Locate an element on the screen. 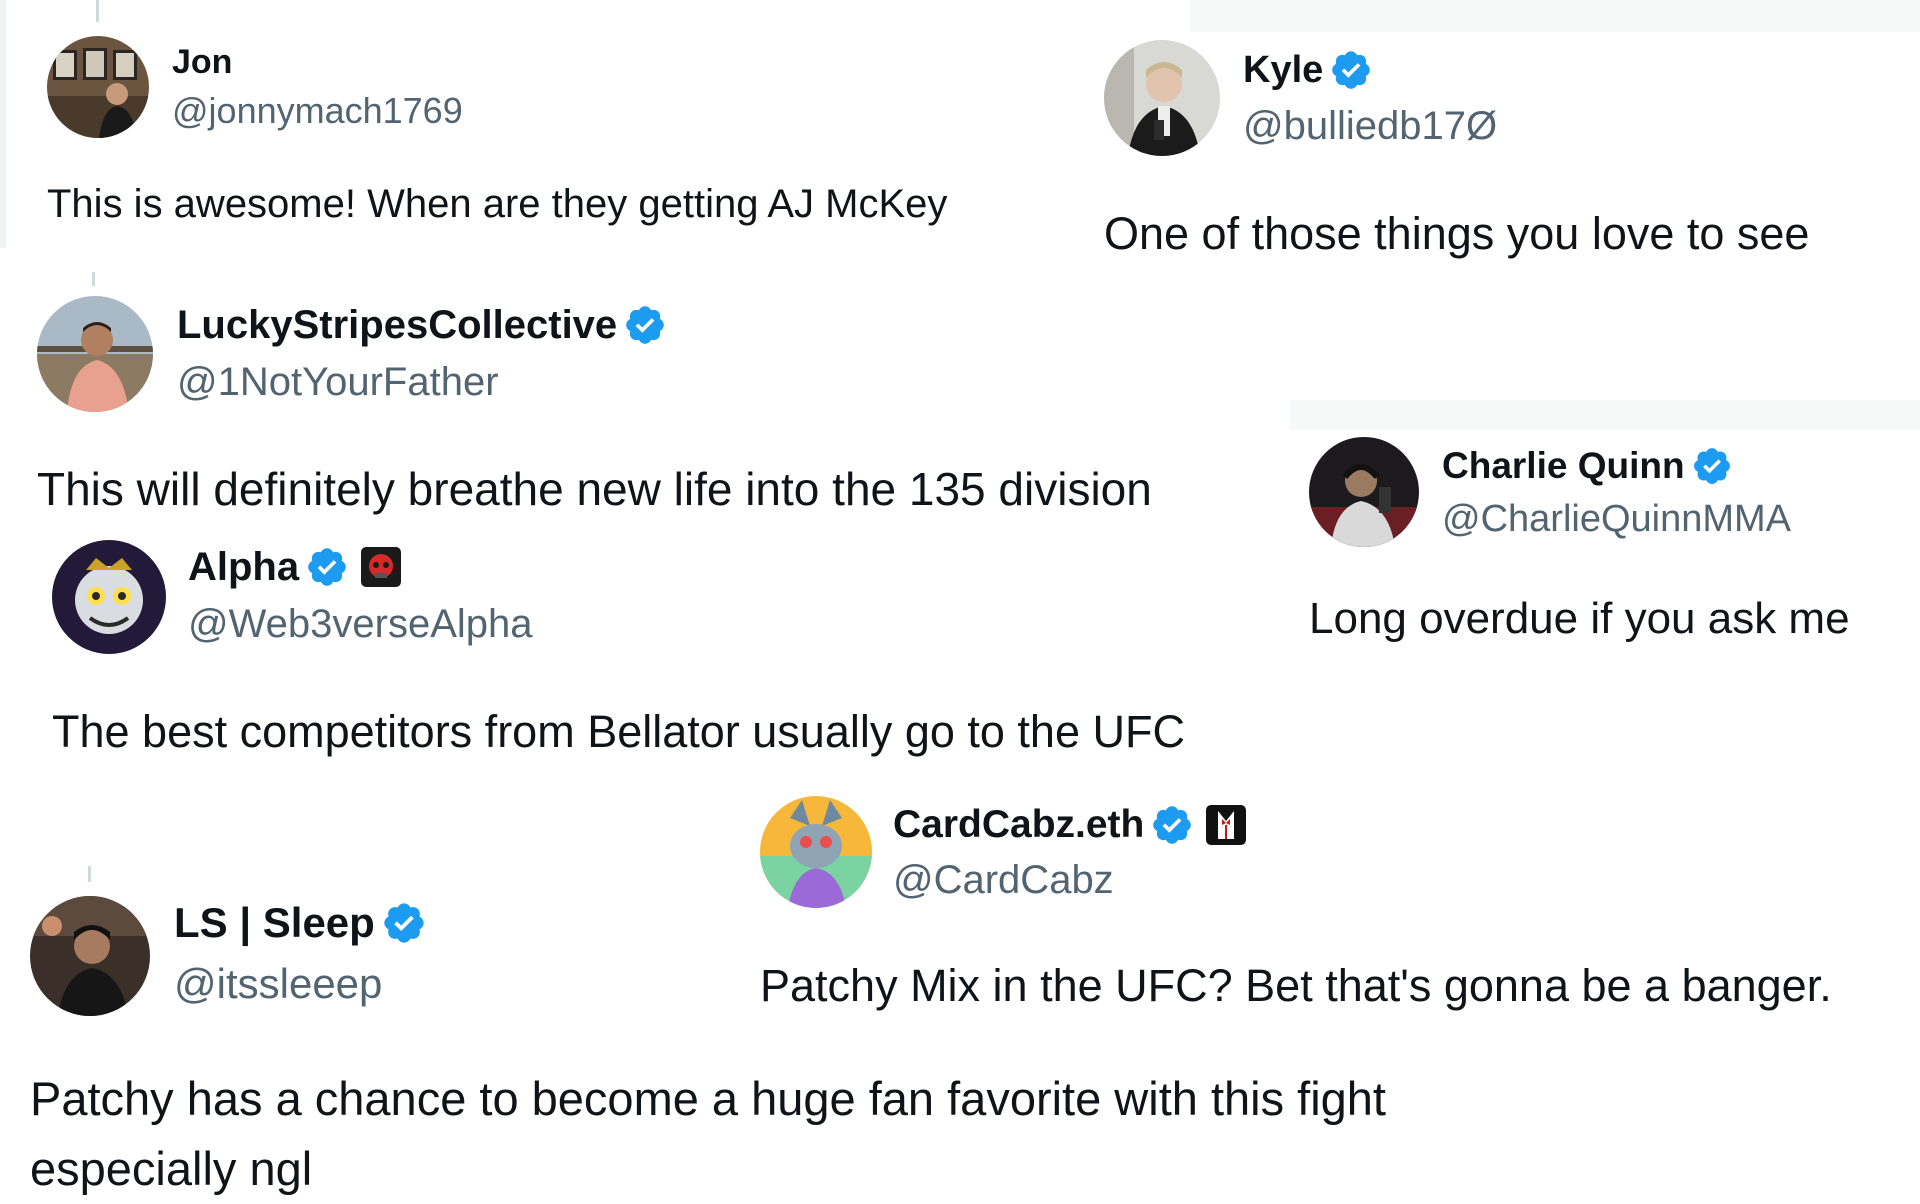 Image resolution: width=1920 pixels, height=1204 pixels. user-handle: @bulliedb17Ø is located at coordinates (1370, 126).